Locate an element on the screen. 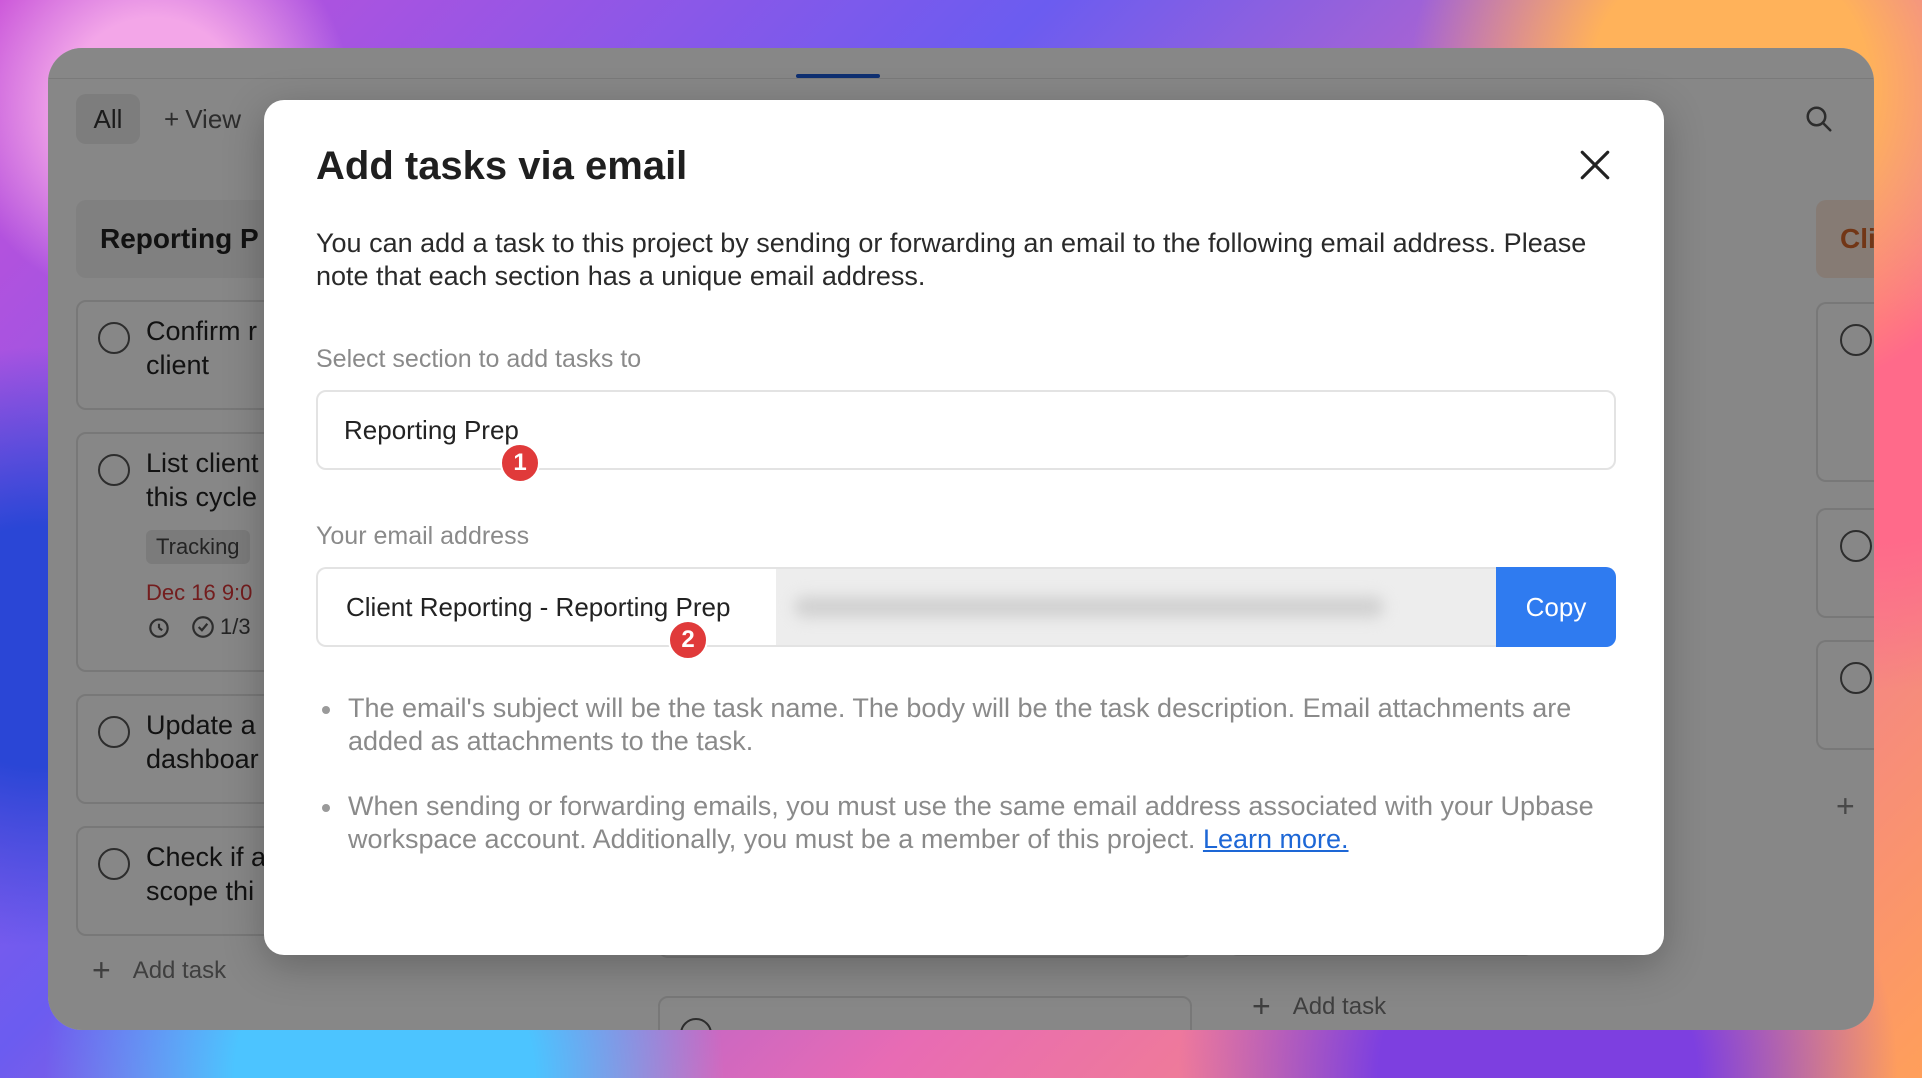 This screenshot has height=1078, width=1922. email-address-value is located at coordinates (1136, 607).